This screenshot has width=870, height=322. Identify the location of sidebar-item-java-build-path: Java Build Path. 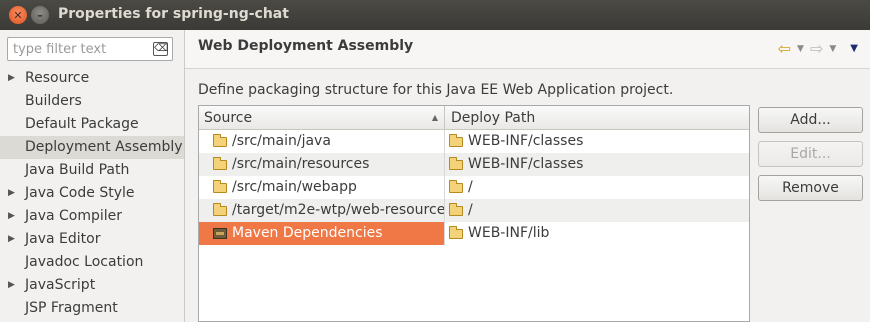
(92, 170).